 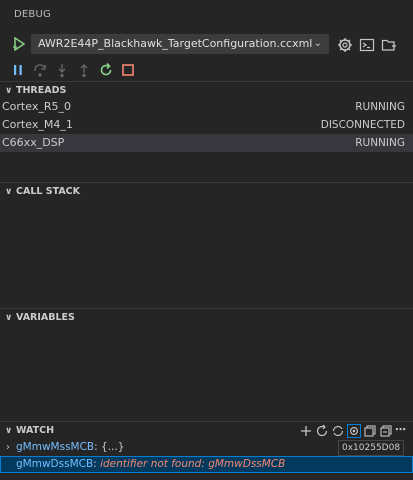 I want to click on refresh-icon, so click(x=322, y=431).